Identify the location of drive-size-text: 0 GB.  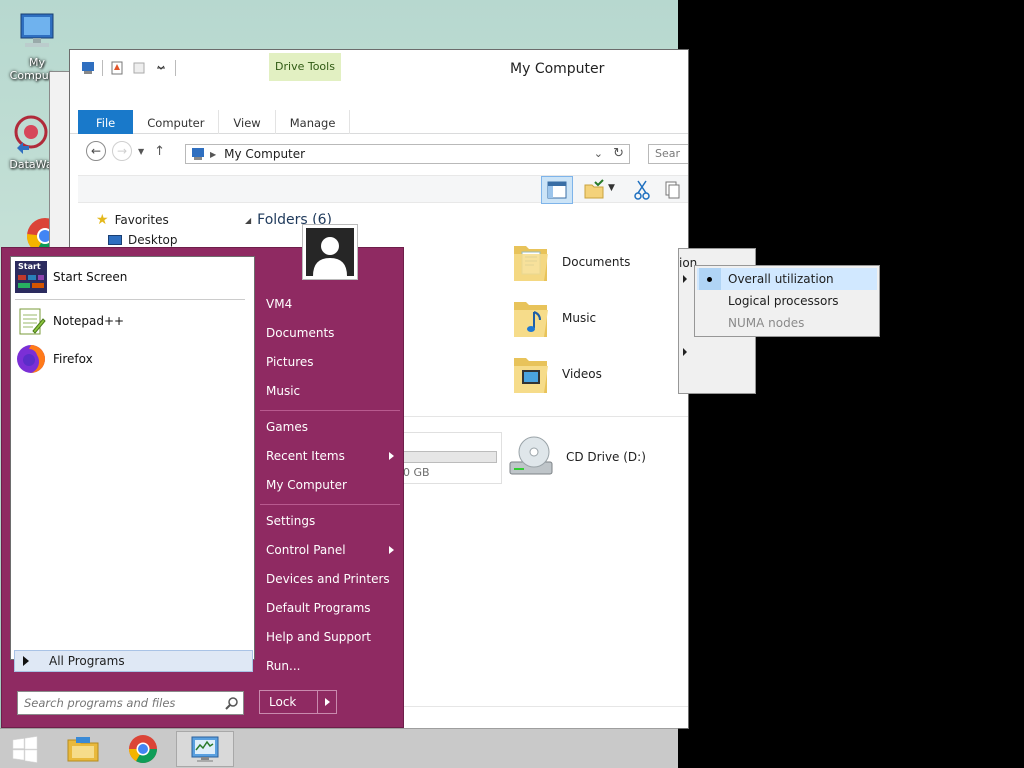
(416, 472).